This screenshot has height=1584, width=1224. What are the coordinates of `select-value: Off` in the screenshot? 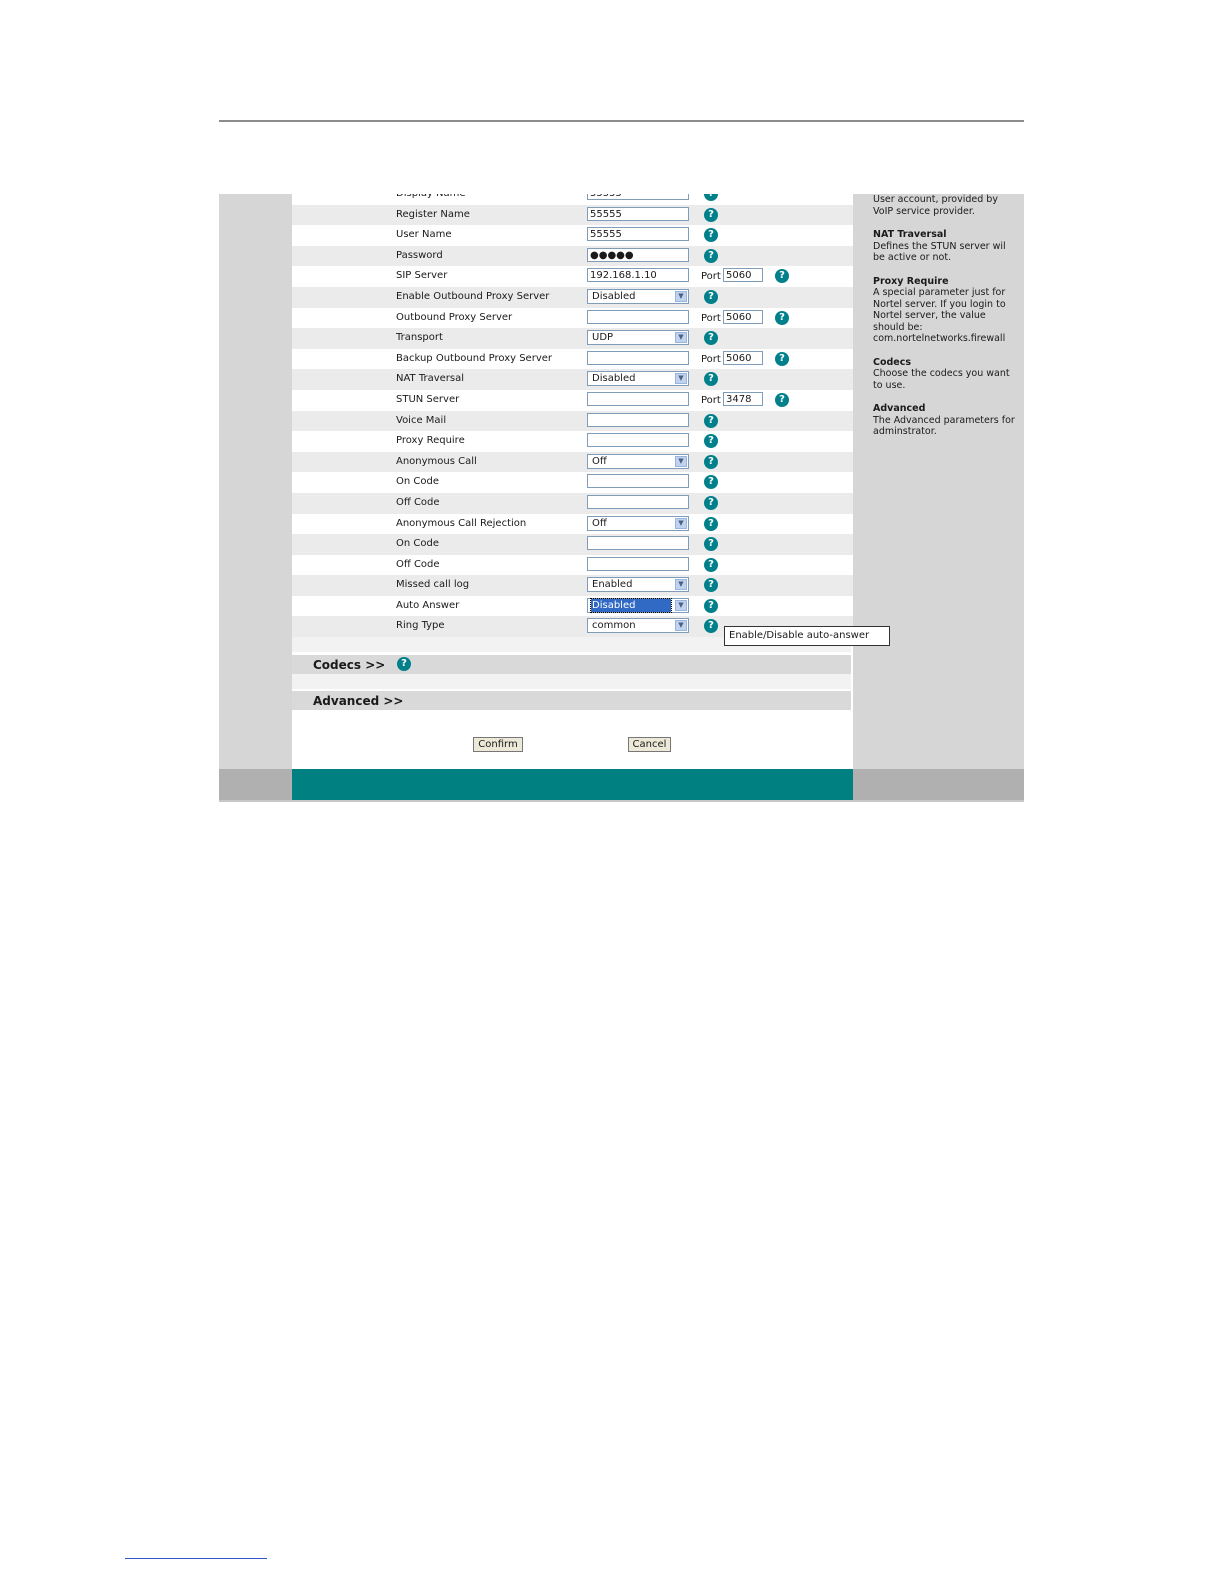 It's located at (599, 461).